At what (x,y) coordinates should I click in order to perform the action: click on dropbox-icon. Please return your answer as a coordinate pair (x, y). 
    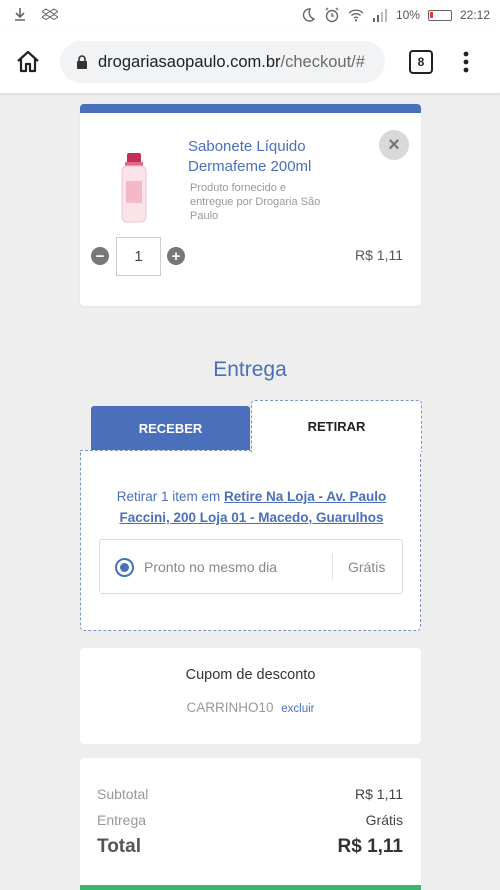
    Looking at the image, I should click on (50, 14).